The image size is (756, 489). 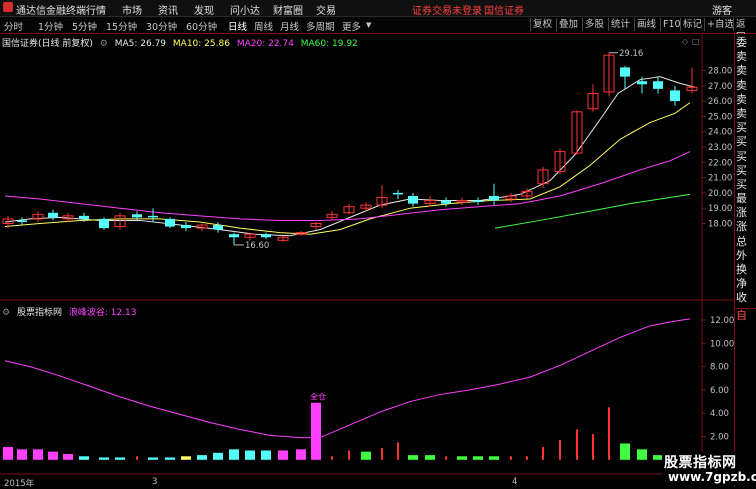 I want to click on quote-label-turnover: 换手, so click(x=741, y=269).